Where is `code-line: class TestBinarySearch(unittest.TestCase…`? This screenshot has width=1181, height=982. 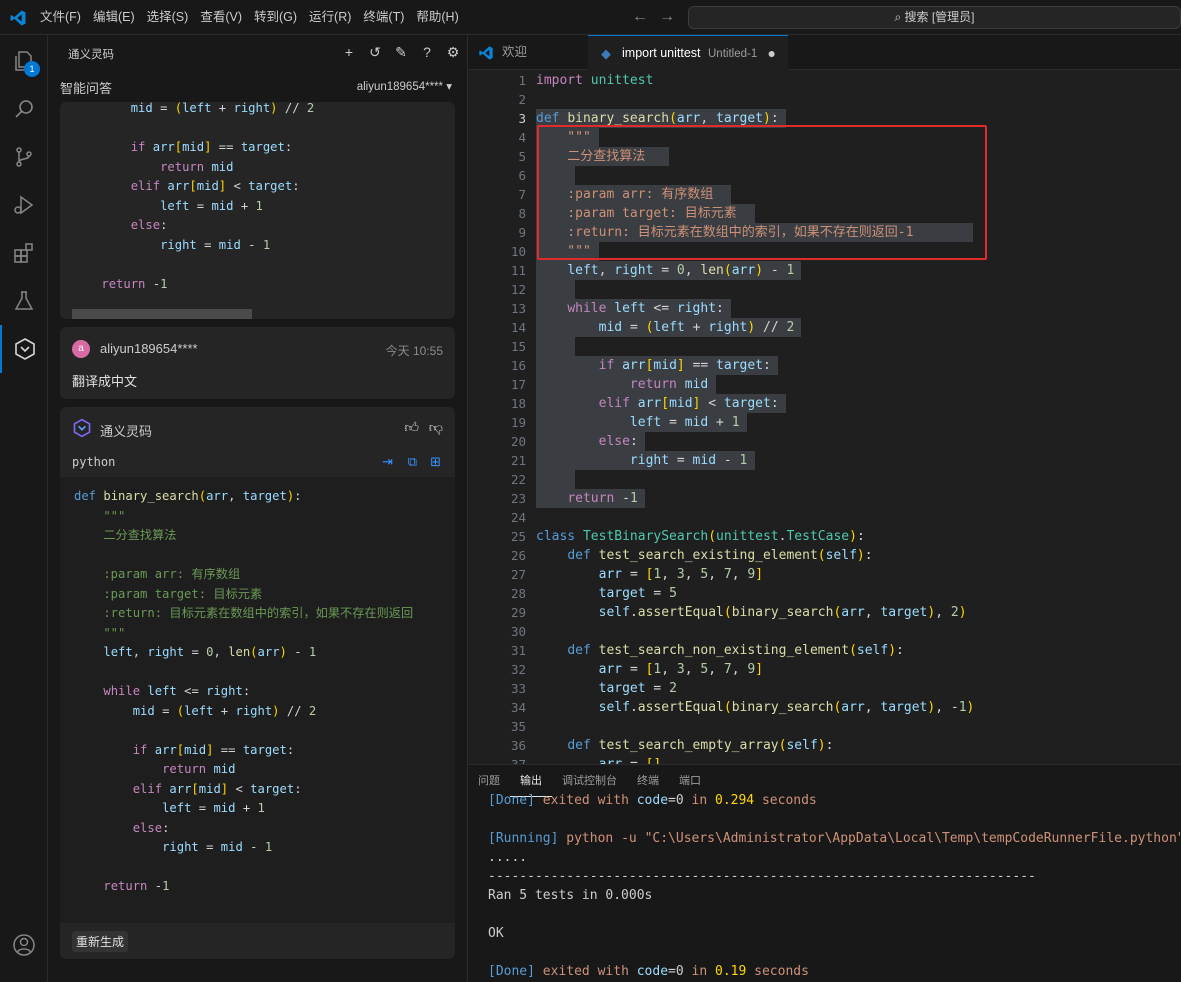
code-line: class TestBinarySearch(unittest.TestCase… is located at coordinates (700, 536).